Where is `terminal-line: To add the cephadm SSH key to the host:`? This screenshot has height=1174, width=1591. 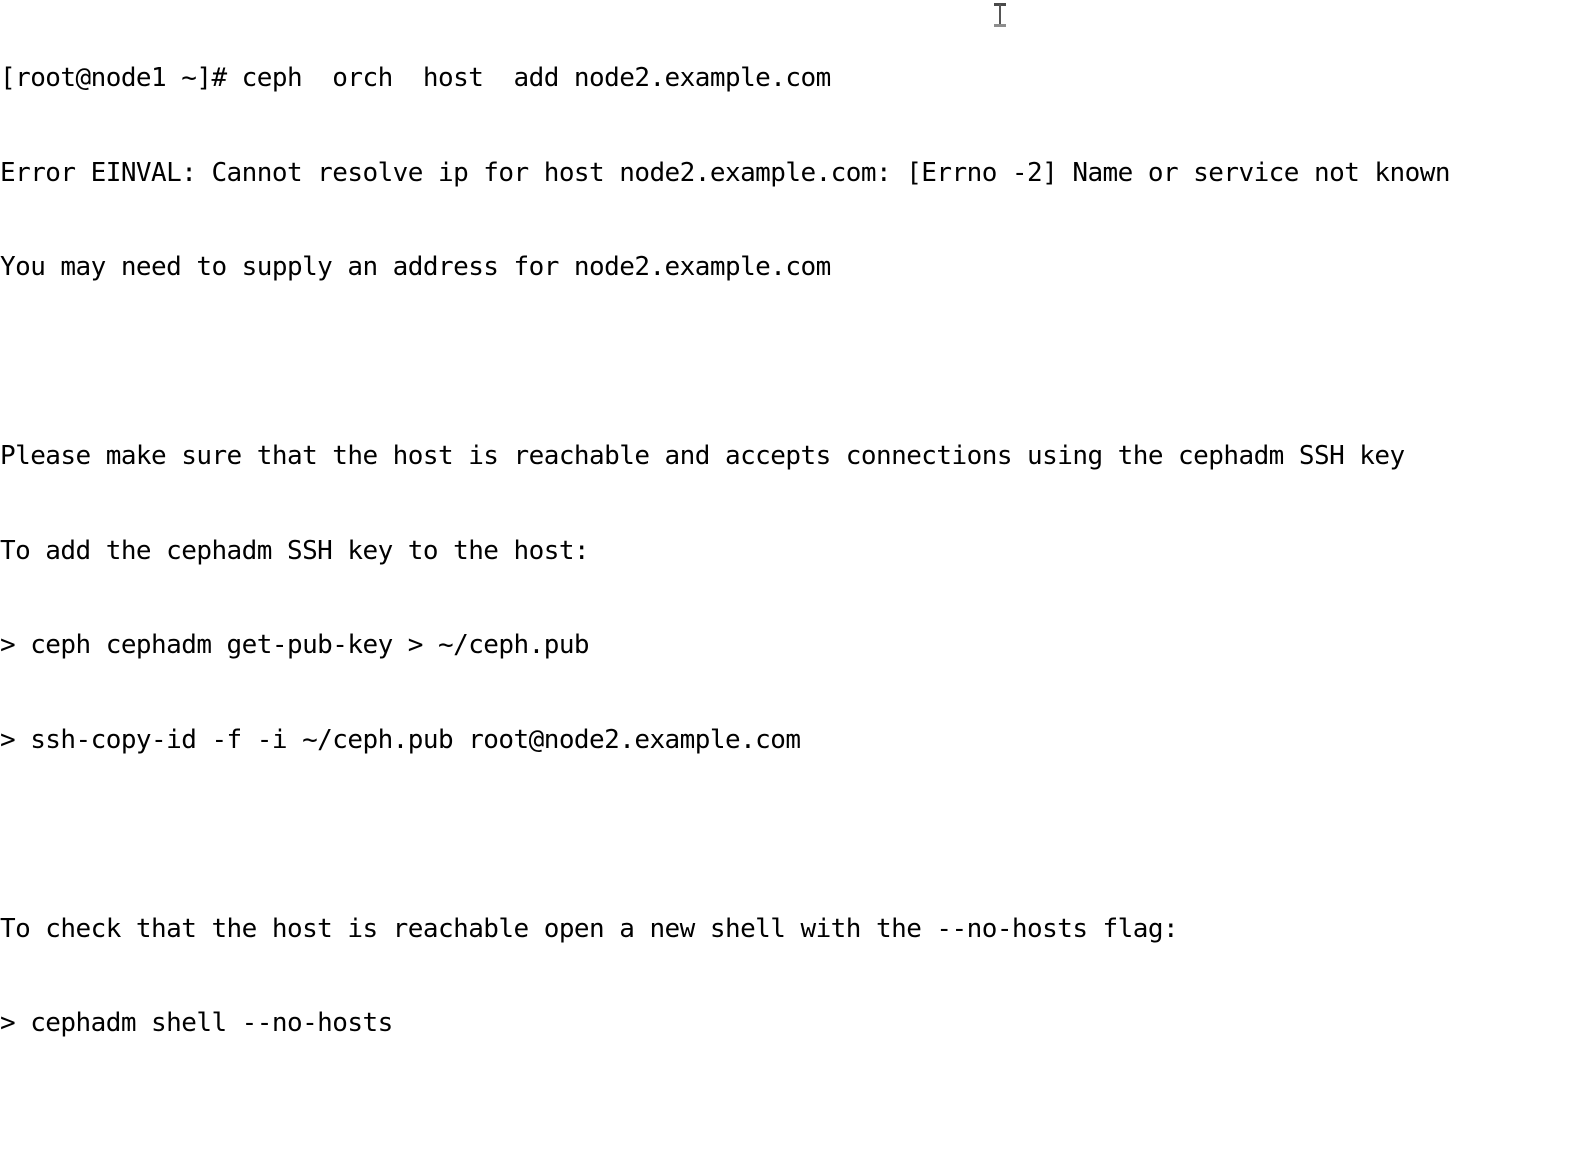
terminal-line: To add the cephadm SSH key to the host: is located at coordinates (295, 550).